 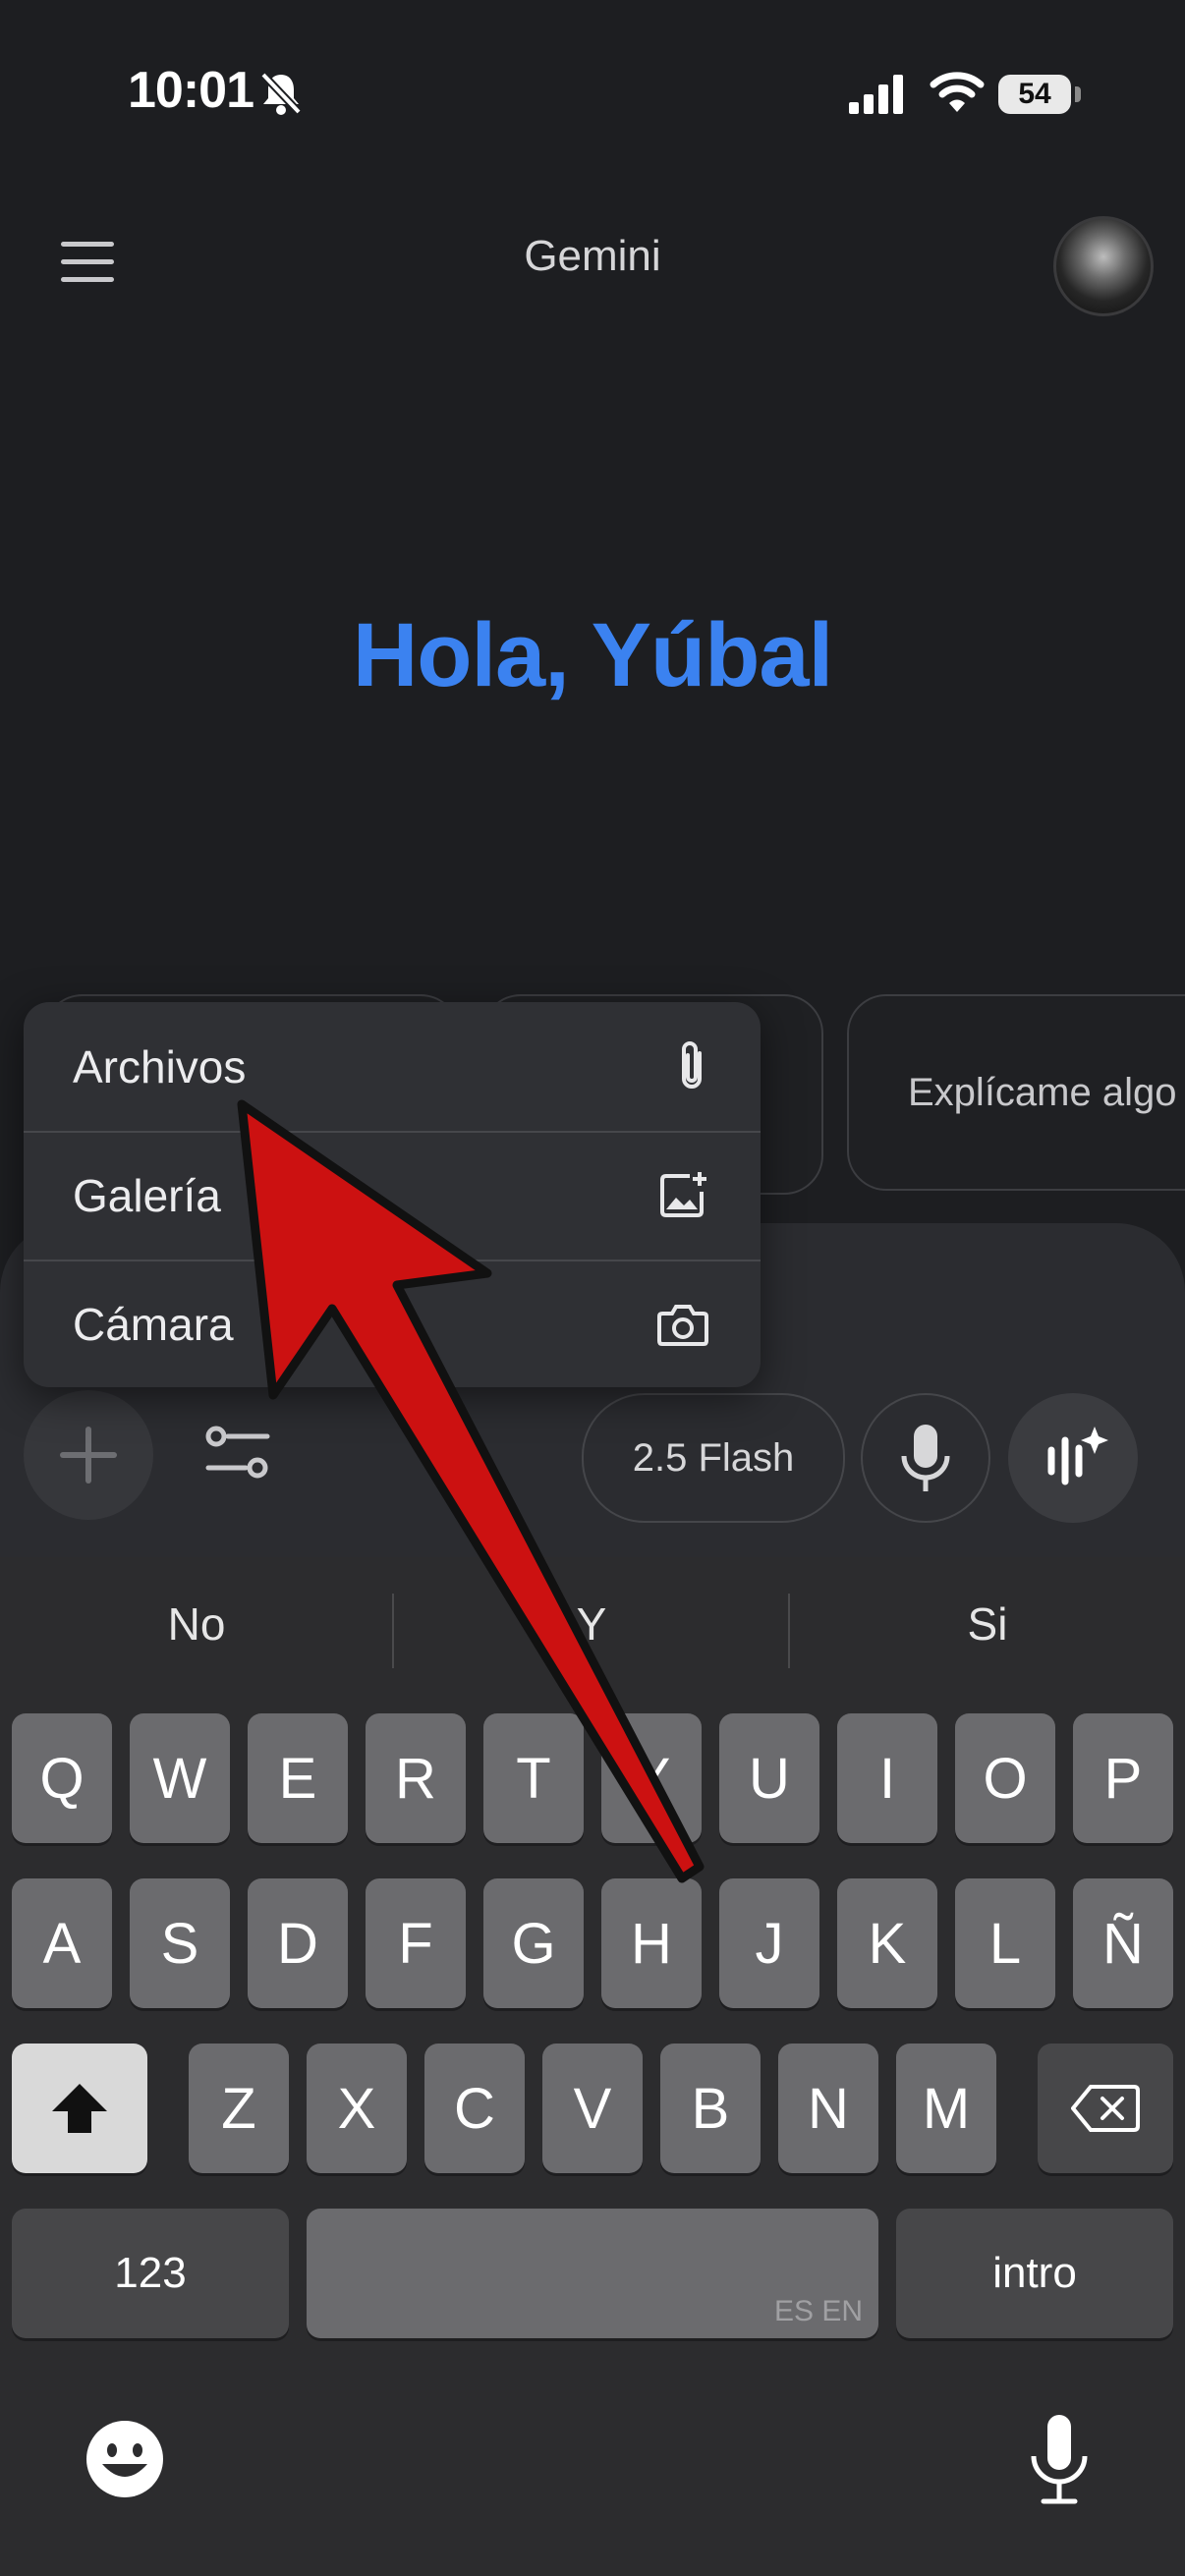 What do you see at coordinates (1042, 1092) in the screenshot?
I see `suggestion-chip-label: Explícame algo` at bounding box center [1042, 1092].